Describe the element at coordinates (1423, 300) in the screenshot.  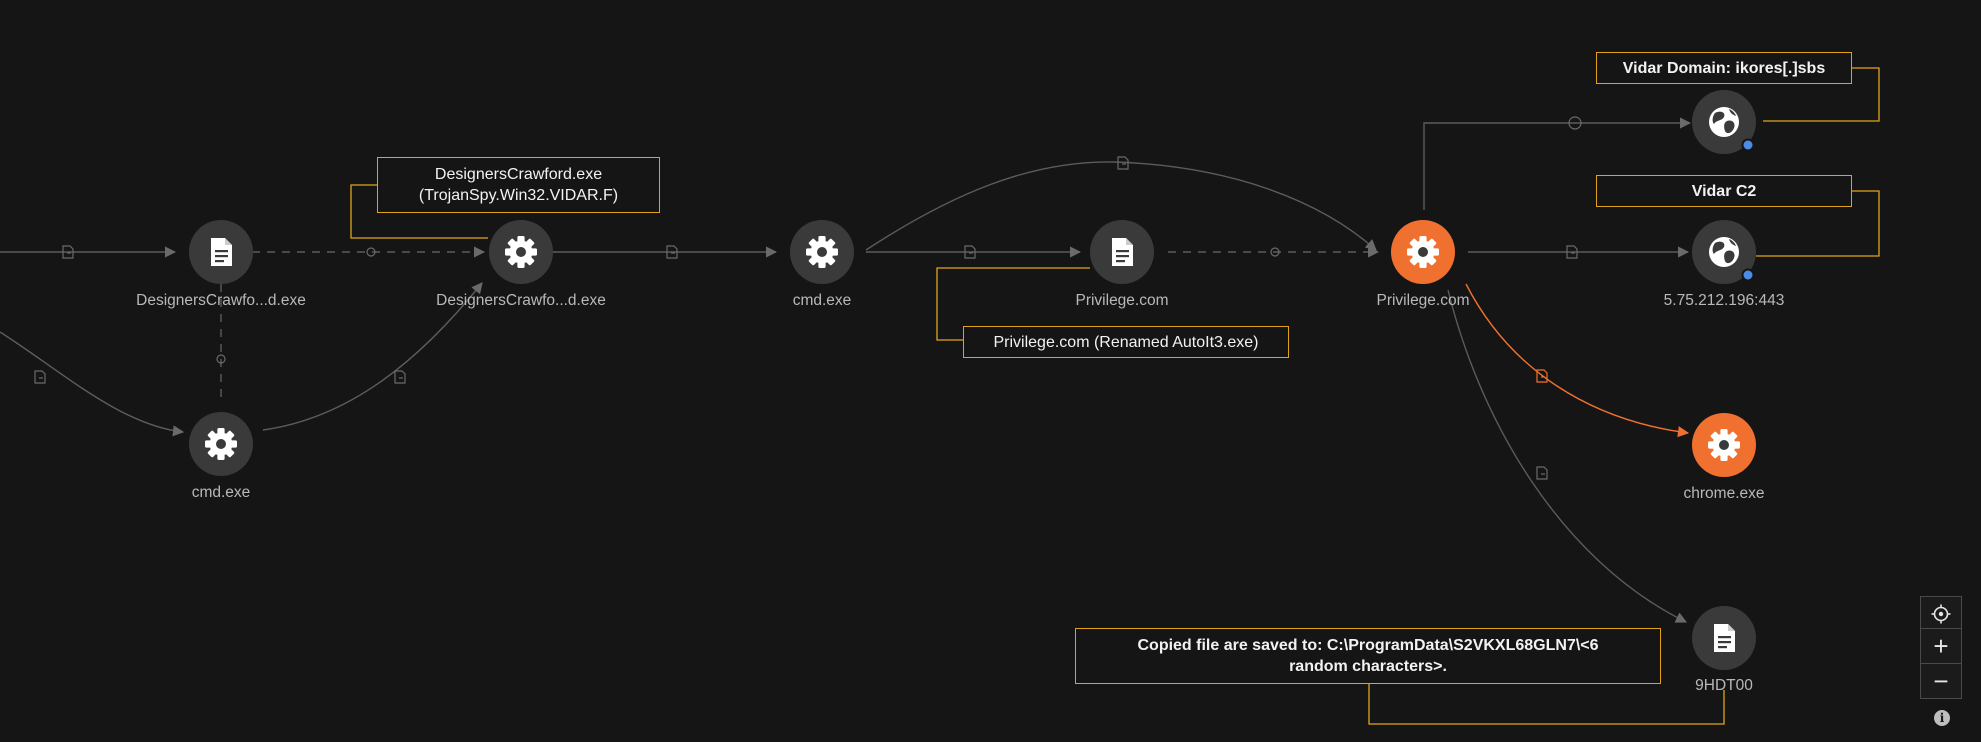
I see `node-label-privilege-process: Privilege.com` at that location.